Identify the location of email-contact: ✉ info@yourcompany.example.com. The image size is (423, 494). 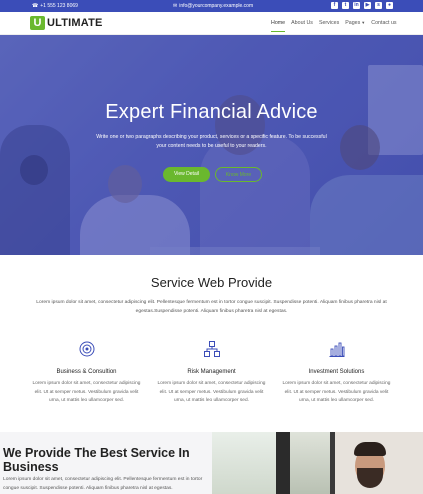
(213, 6).